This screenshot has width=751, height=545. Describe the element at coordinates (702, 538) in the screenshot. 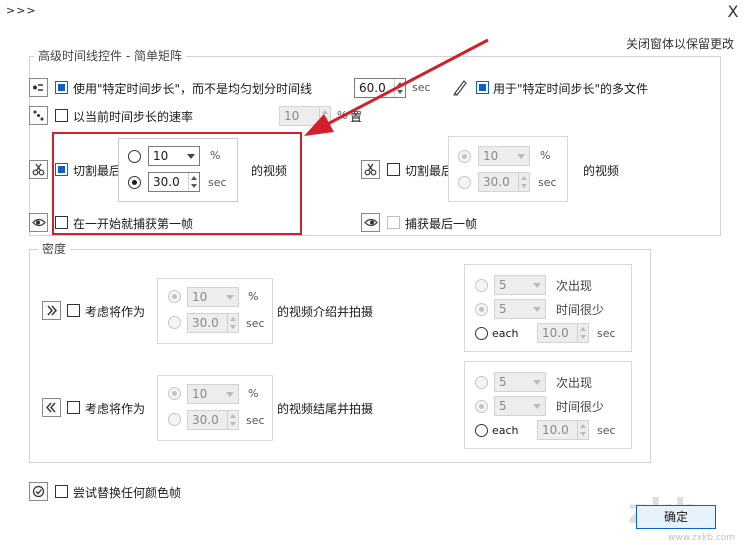

I see `watermark-url: www.zxkb.com` at that location.